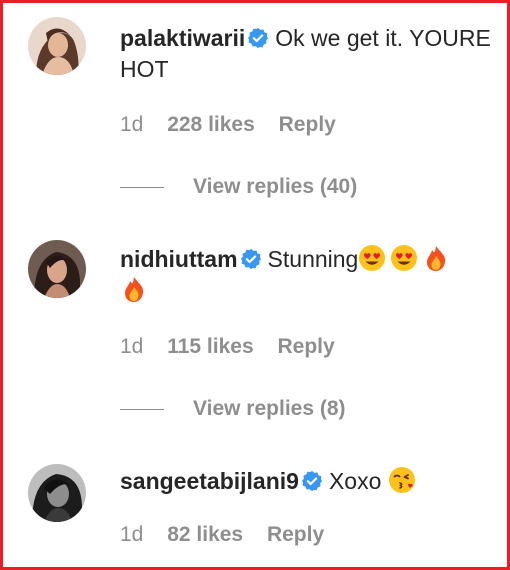 This screenshot has width=510, height=570. Describe the element at coordinates (211, 124) in the screenshot. I see `likes-count: 228 likes` at that location.